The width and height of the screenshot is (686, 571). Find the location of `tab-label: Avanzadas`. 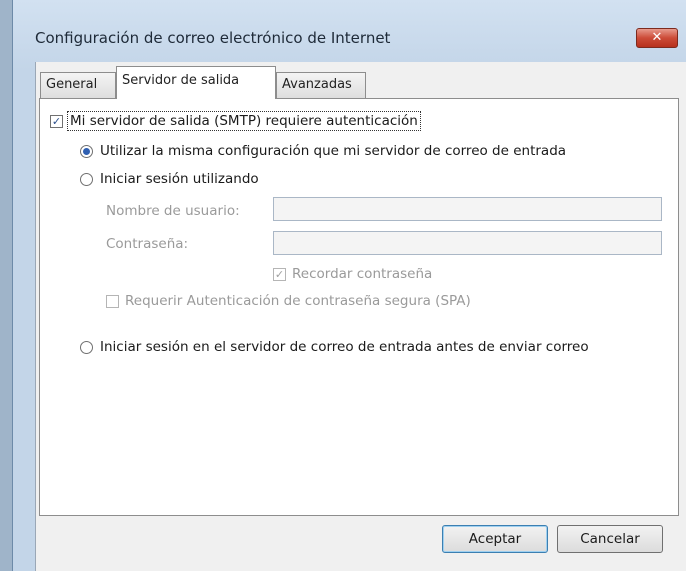

tab-label: Avanzadas is located at coordinates (317, 84).